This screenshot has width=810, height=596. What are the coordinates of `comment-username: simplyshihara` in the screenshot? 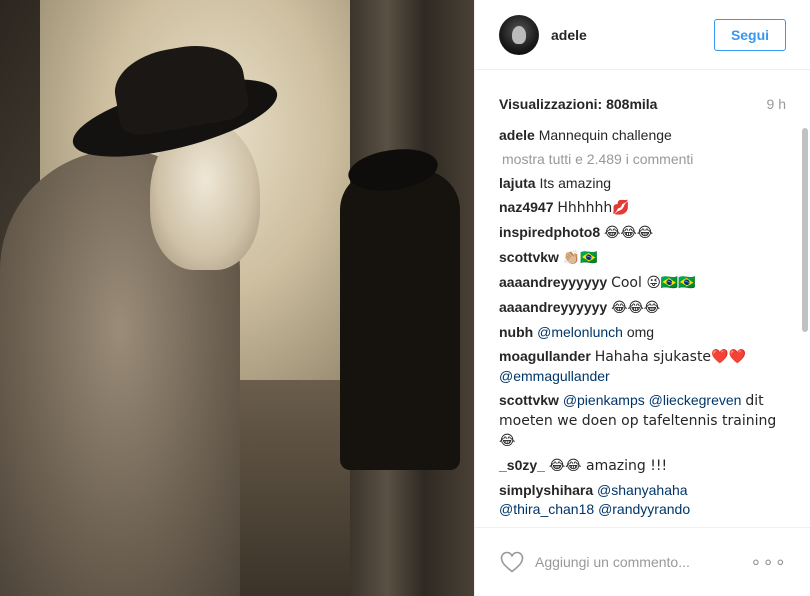 It's located at (546, 490).